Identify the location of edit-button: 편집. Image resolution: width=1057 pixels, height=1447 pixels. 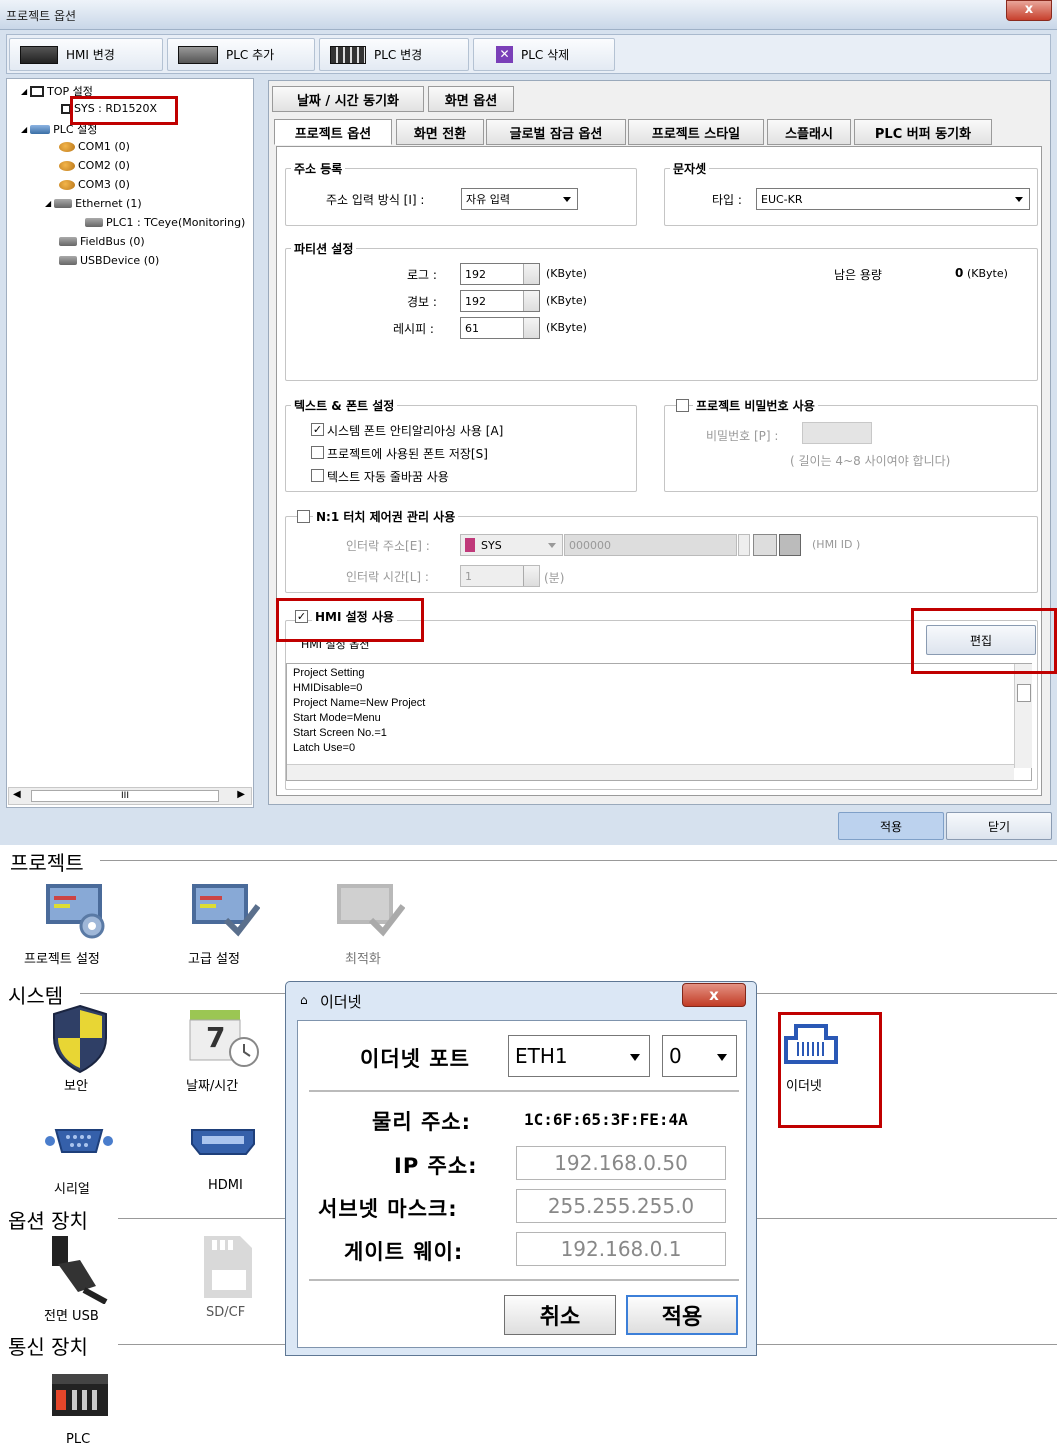
(981, 640).